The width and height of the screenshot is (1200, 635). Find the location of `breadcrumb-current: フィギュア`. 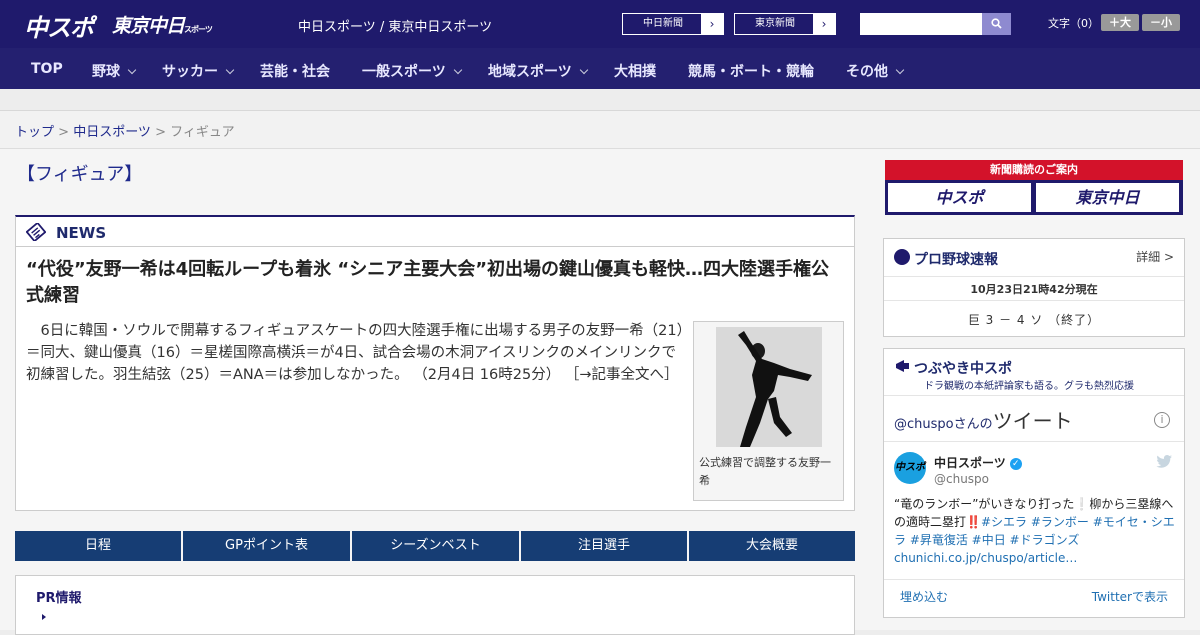

breadcrumb-current: フィギュア is located at coordinates (202, 132).